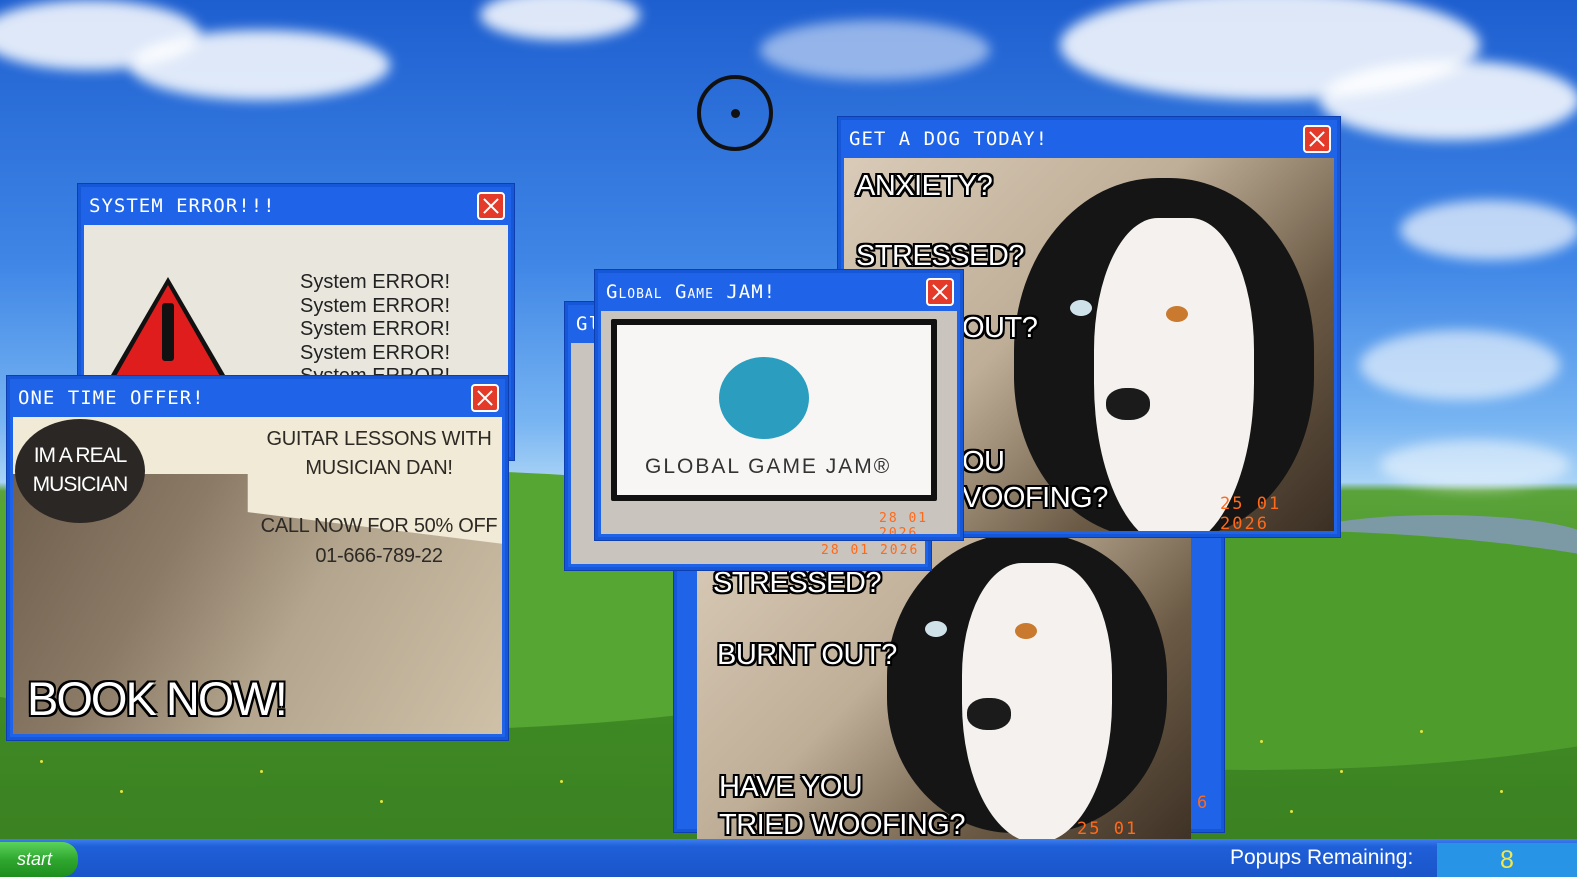 This screenshot has width=1577, height=877. Describe the element at coordinates (379, 556) in the screenshot. I see `offer-phone: 01-666-789-22` at that location.